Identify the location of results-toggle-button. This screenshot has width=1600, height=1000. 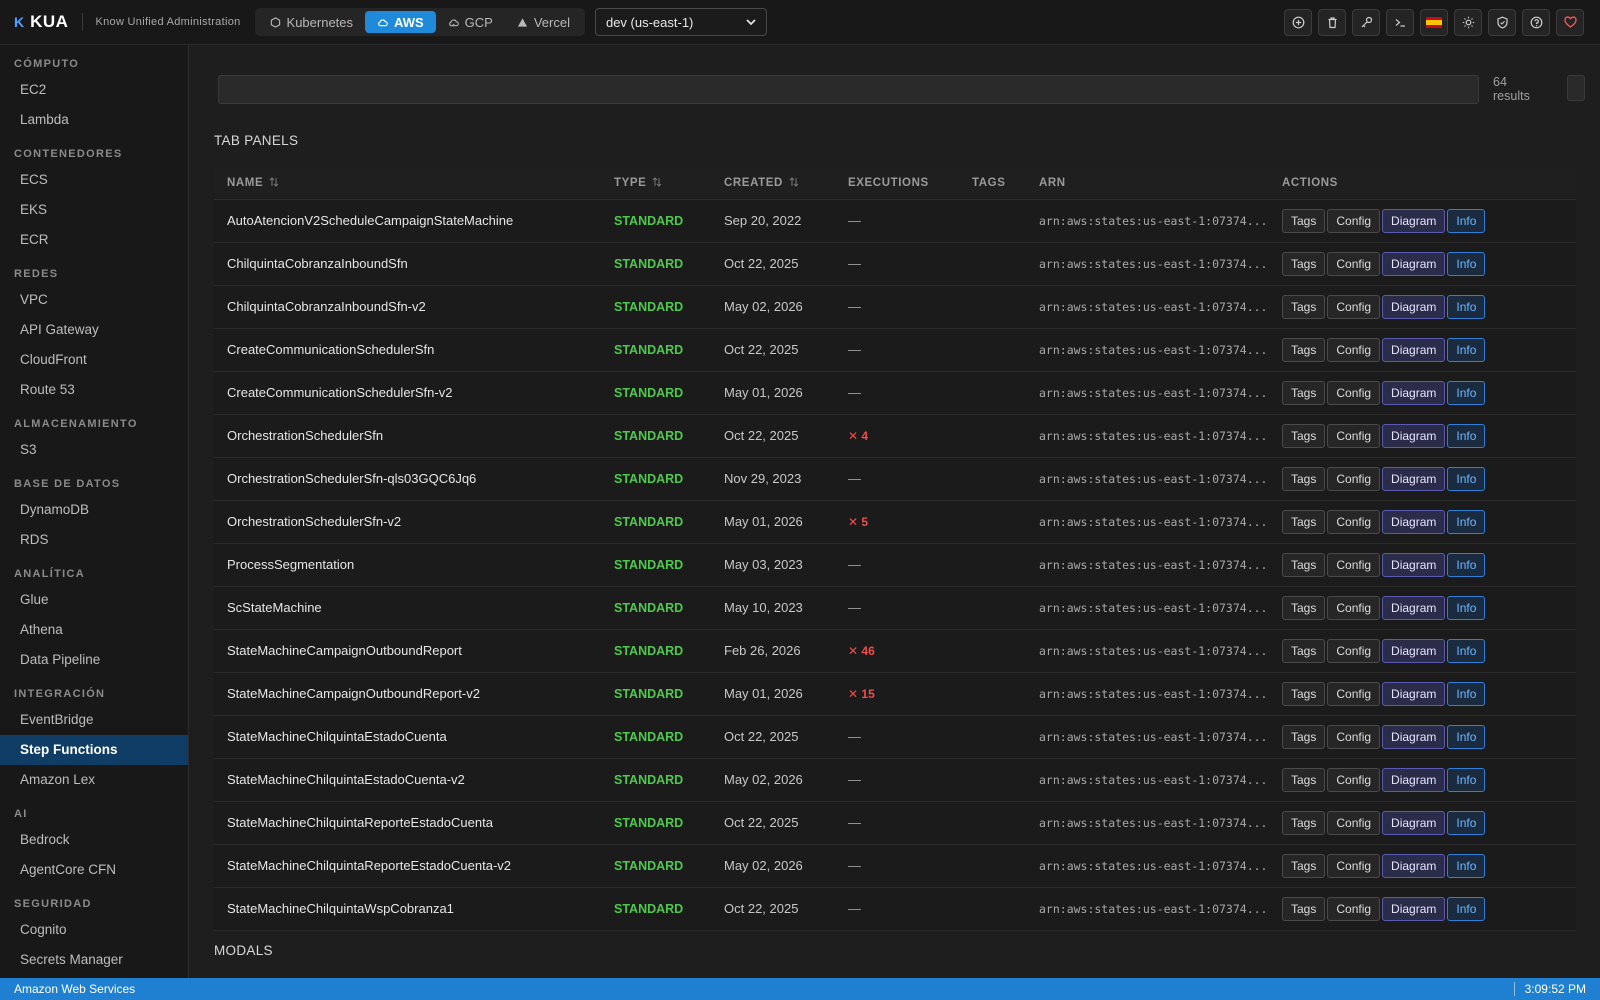
(1576, 88).